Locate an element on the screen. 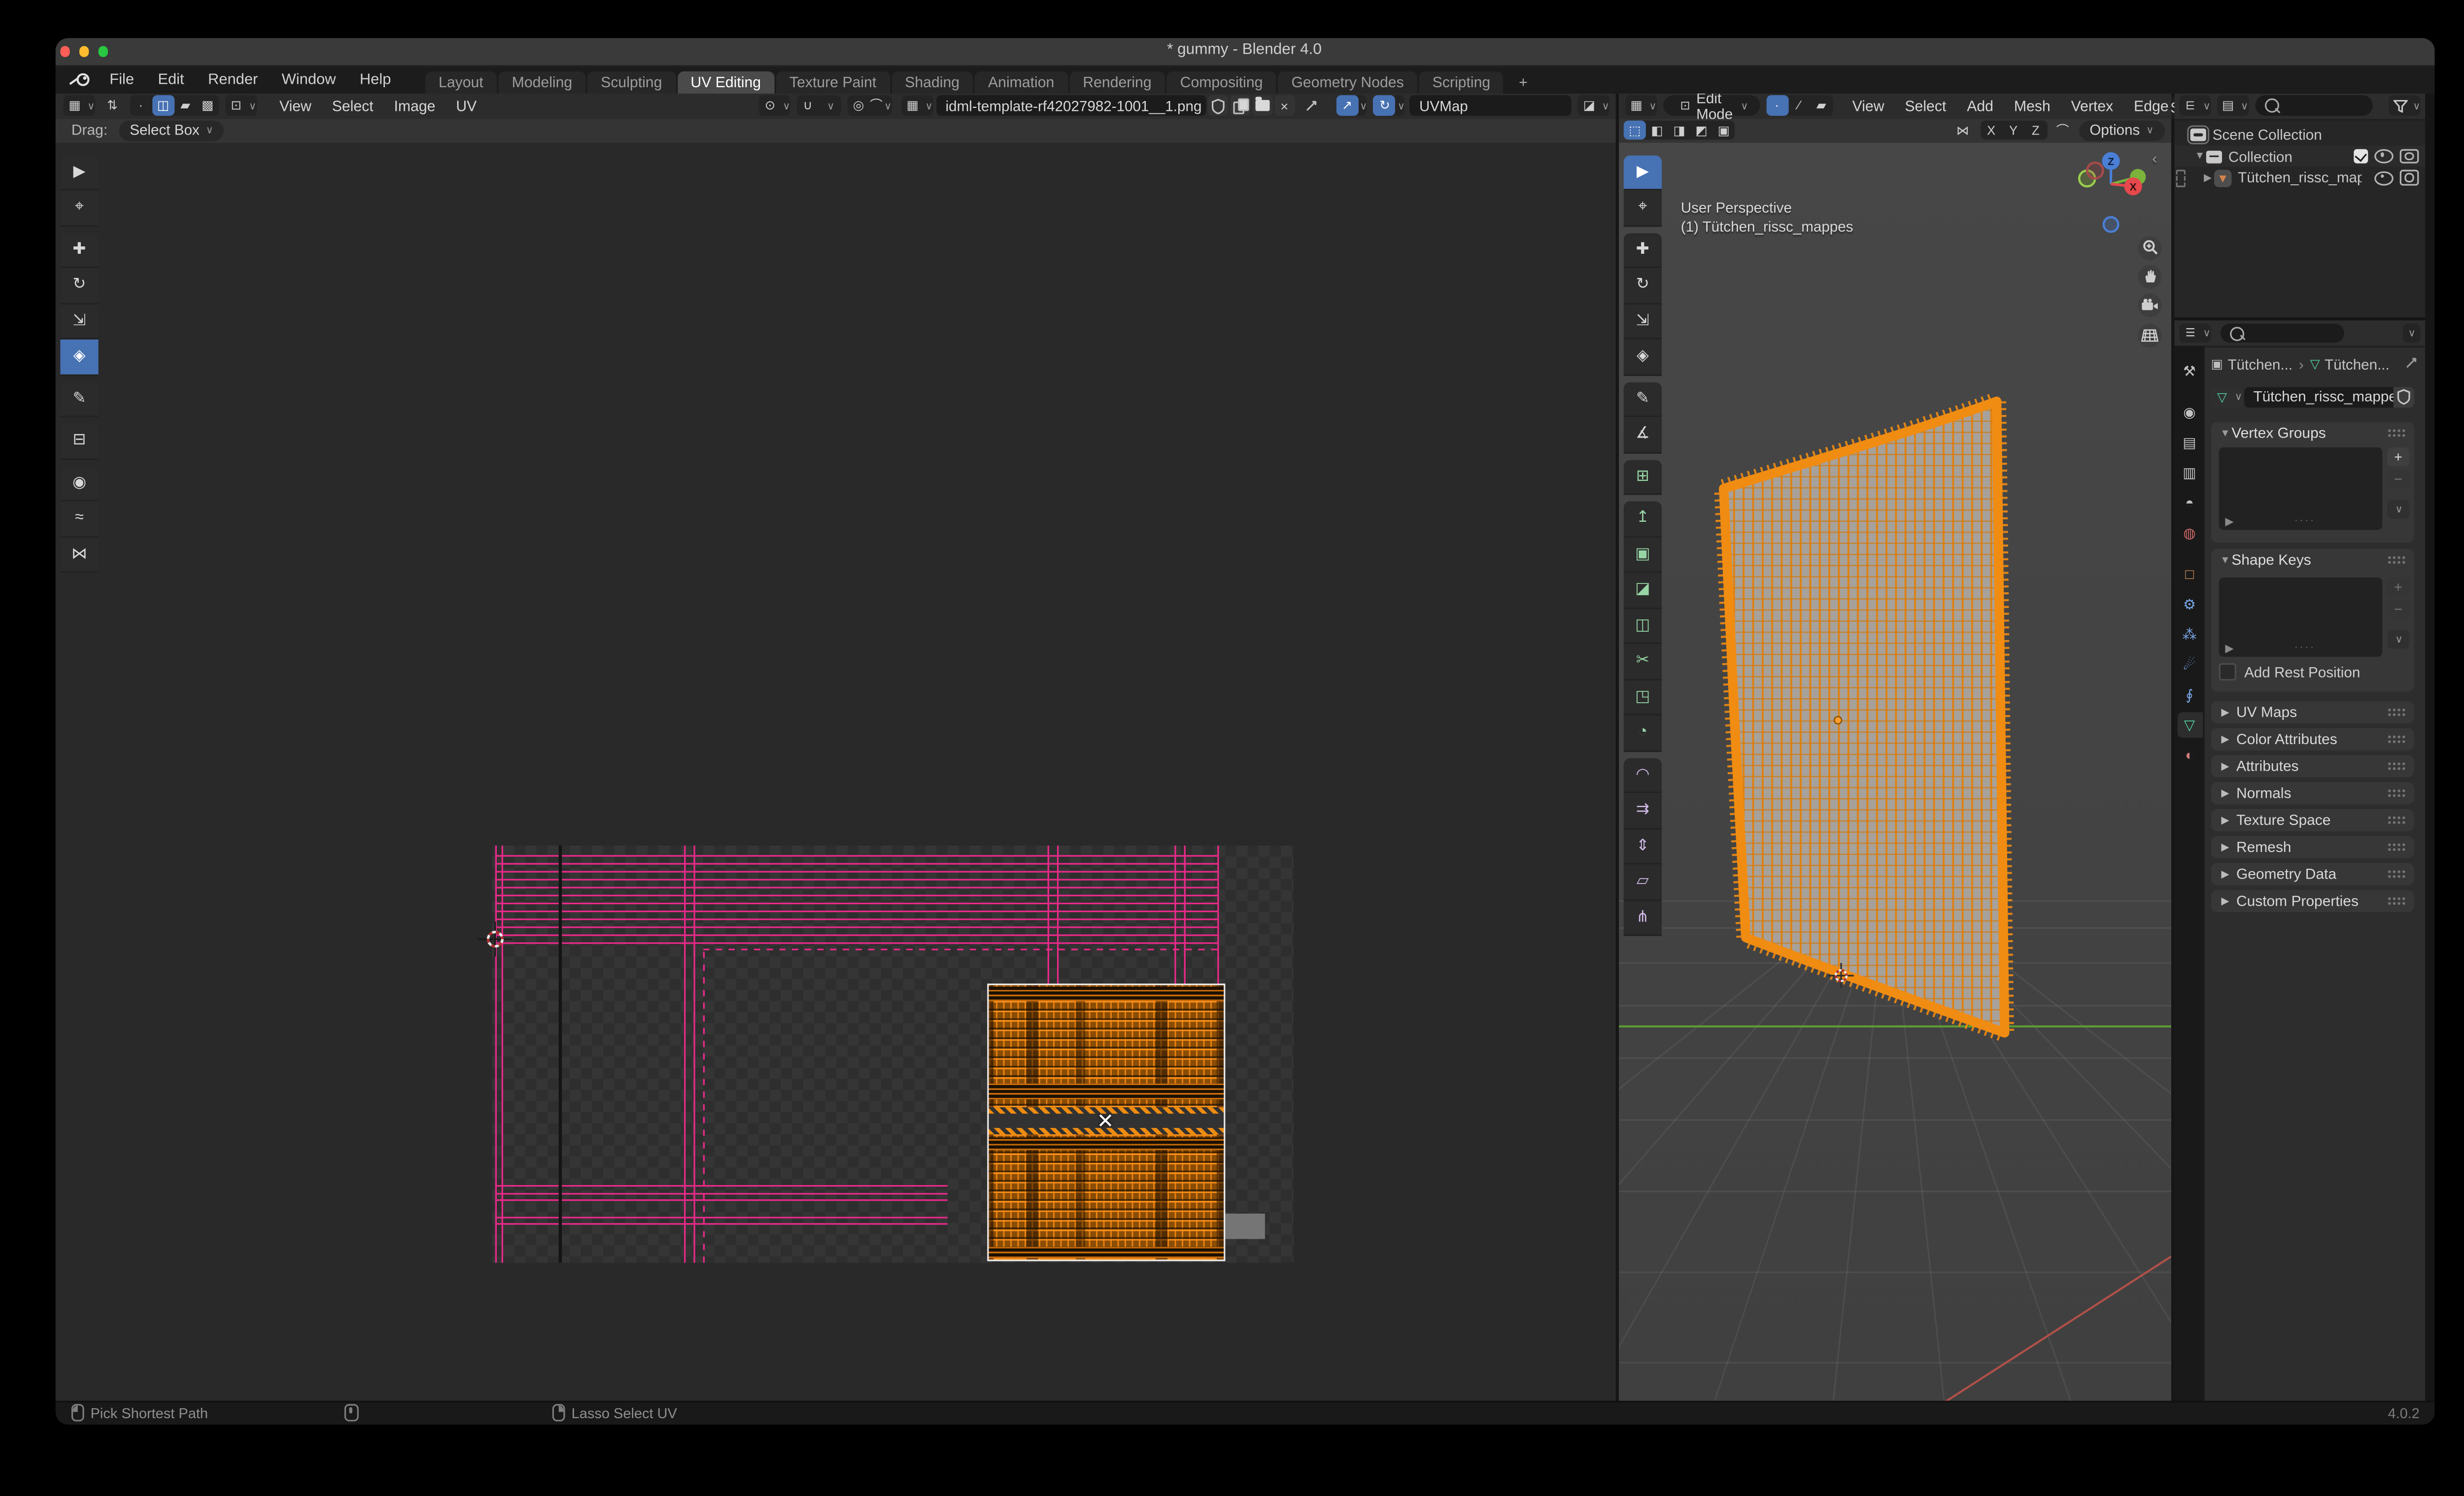 The width and height of the screenshot is (2464, 1496). tool-annotate: ✎ is located at coordinates (1642, 399).